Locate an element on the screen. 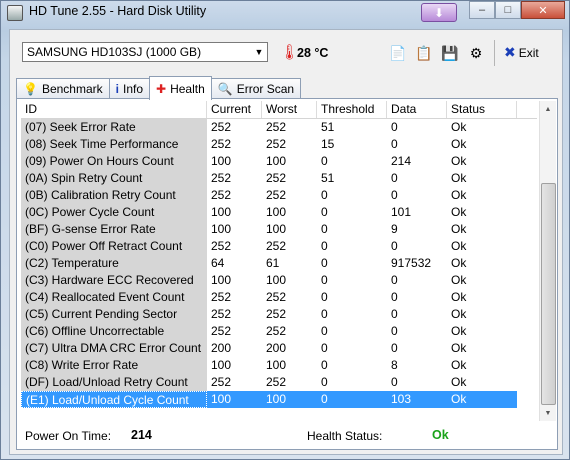  cell-data: 9 is located at coordinates (394, 229).